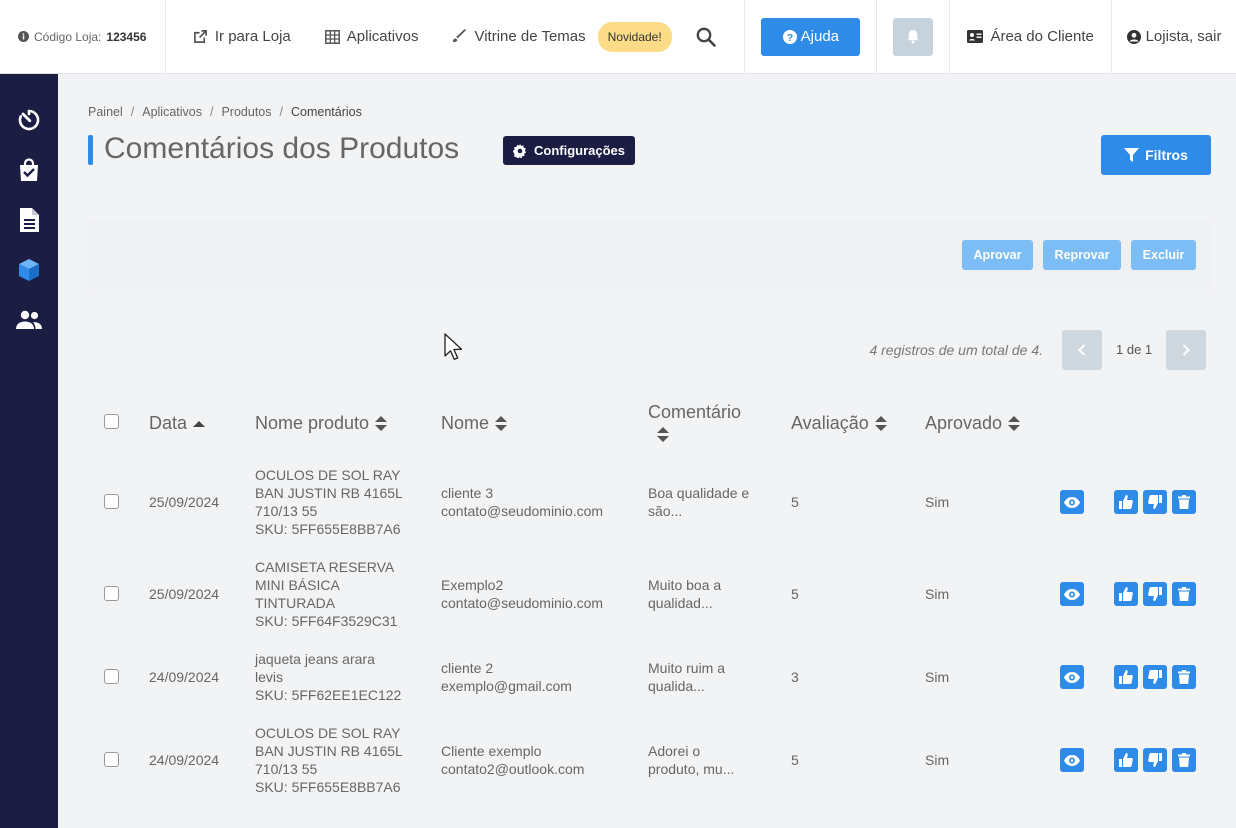 This screenshot has height=828, width=1236. I want to click on logout-link: Lojista, sair, so click(1174, 37).